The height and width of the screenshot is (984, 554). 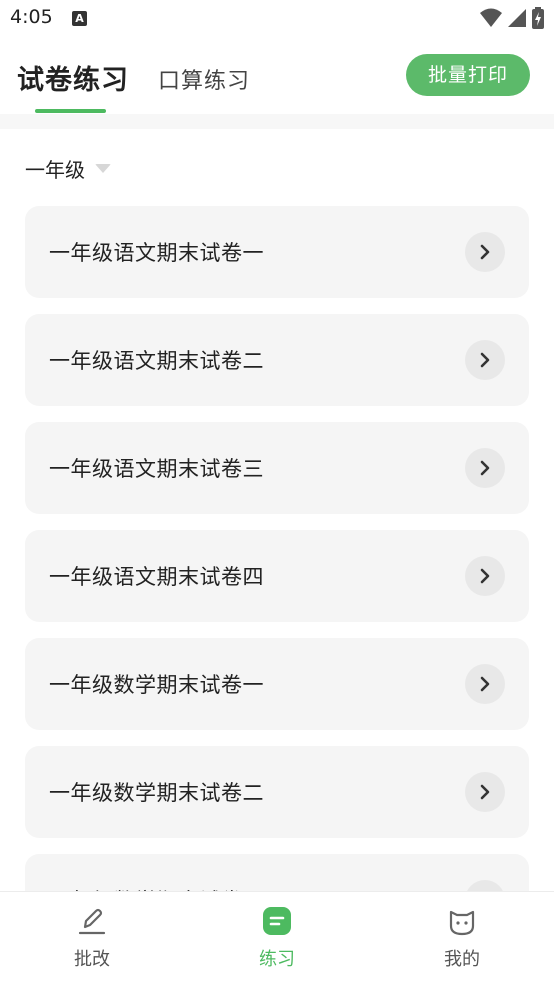 I want to click on nav-item-grading: 批改, so click(x=92, y=938).